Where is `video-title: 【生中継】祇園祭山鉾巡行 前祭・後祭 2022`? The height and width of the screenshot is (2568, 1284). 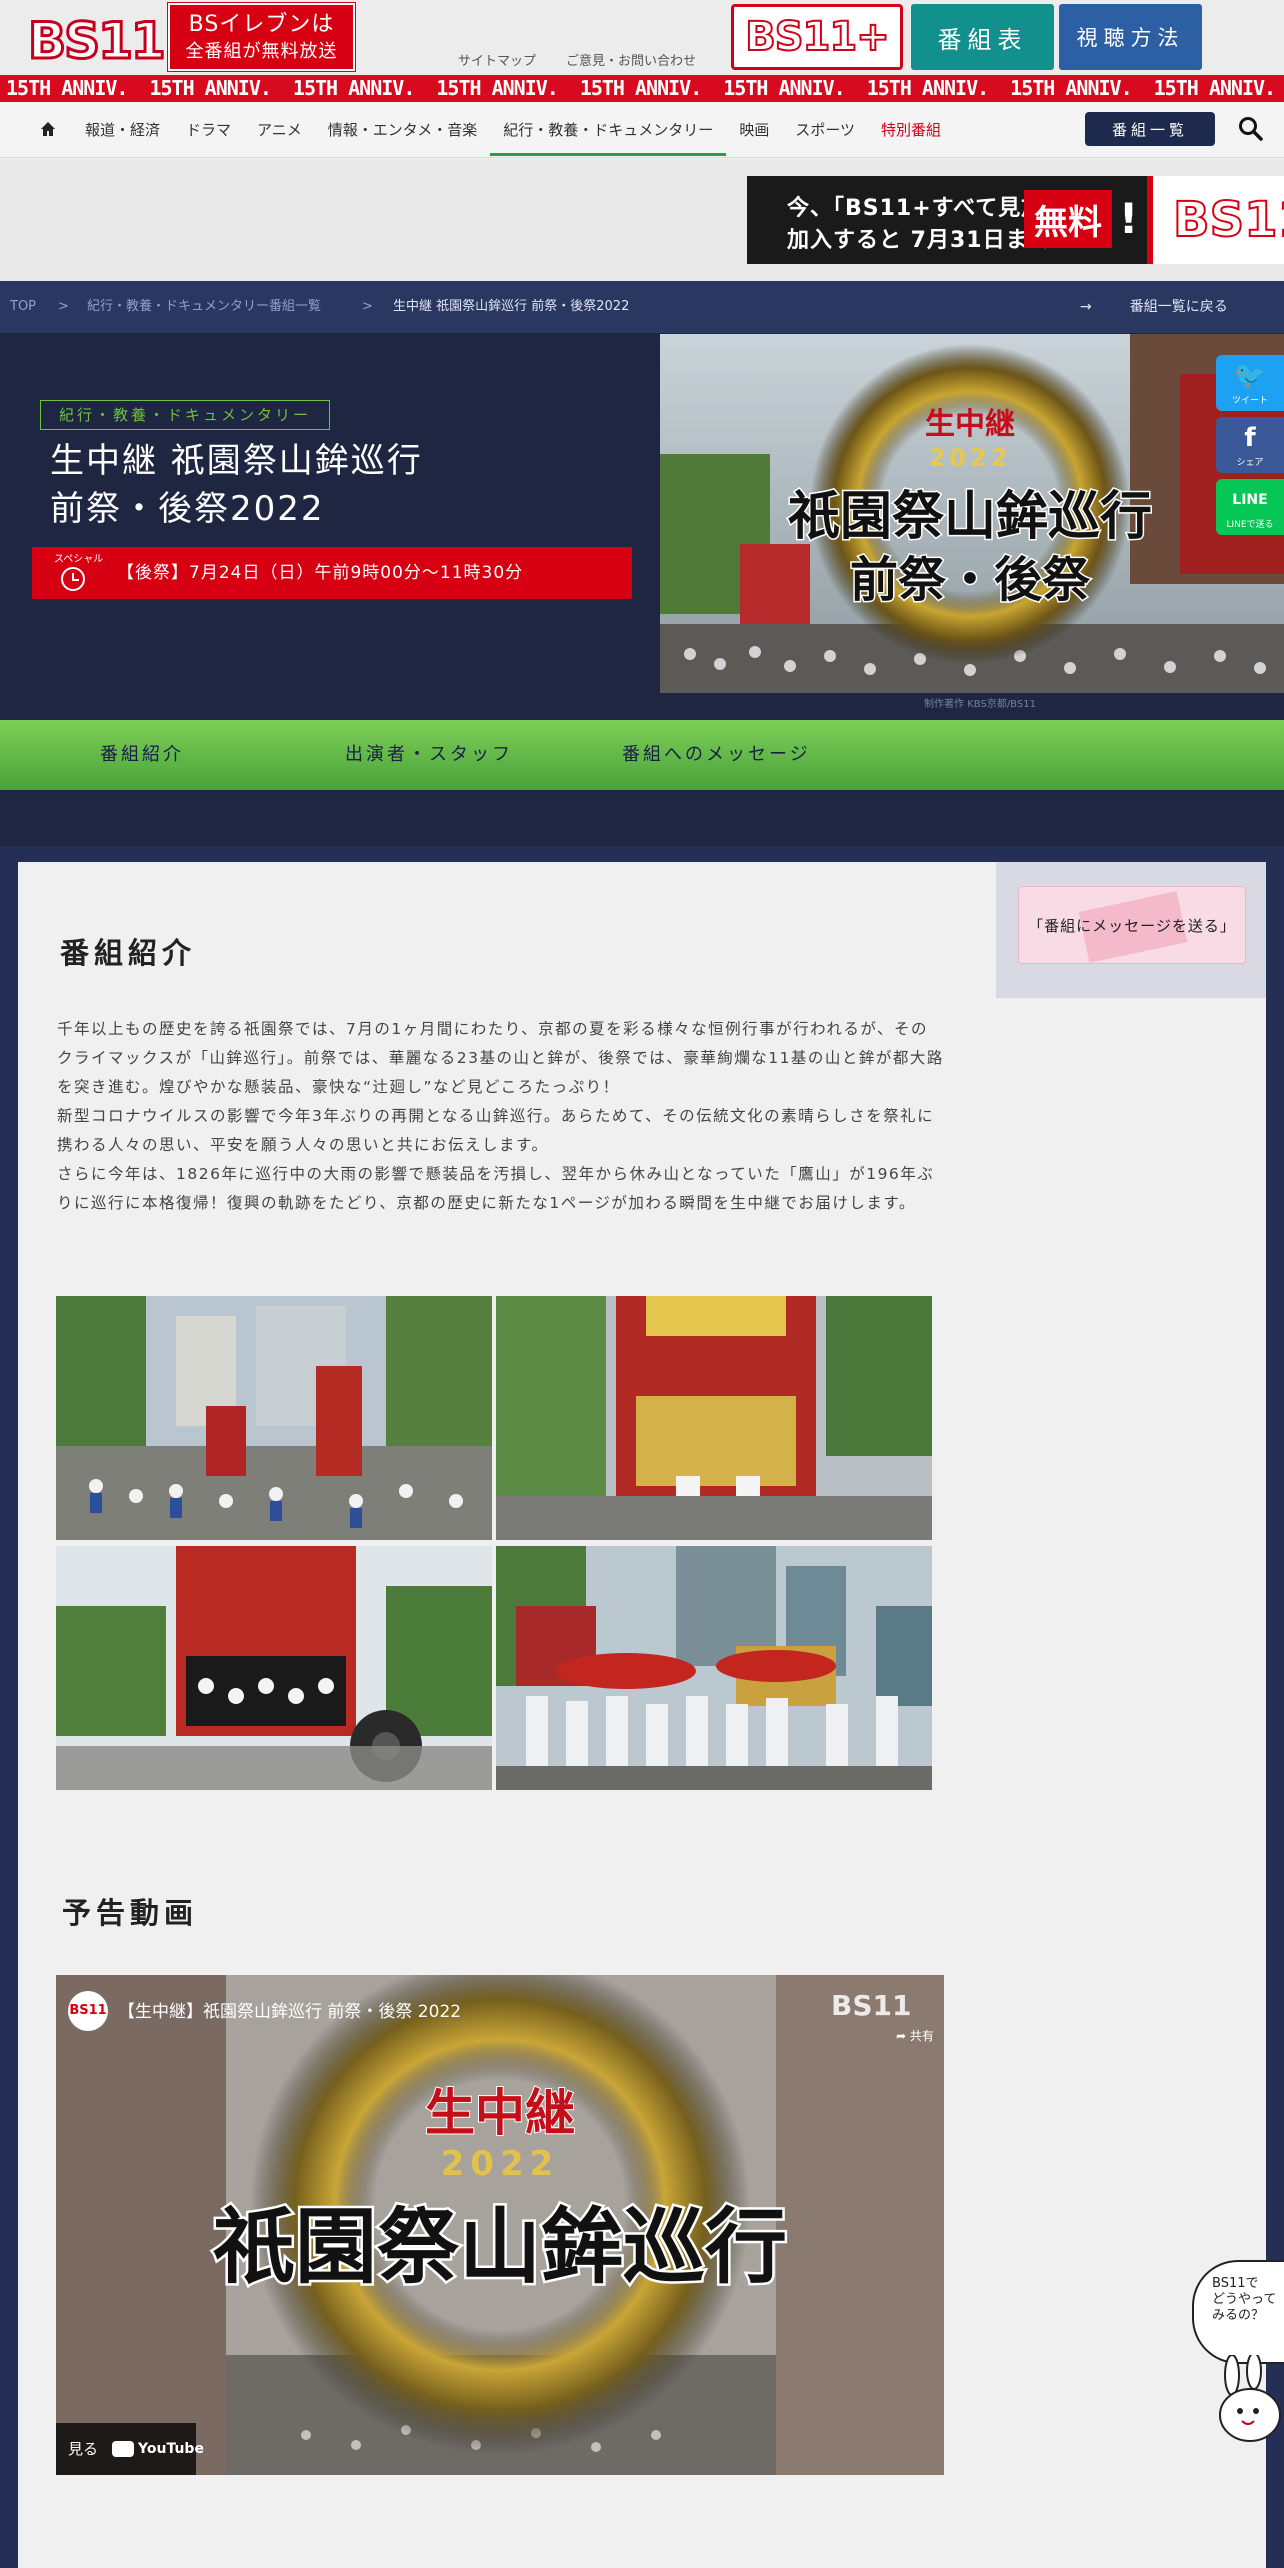
video-title: 【生中継】祇園祭山鉾巡行 前祭・後祭 2022 is located at coordinates (289, 2009).